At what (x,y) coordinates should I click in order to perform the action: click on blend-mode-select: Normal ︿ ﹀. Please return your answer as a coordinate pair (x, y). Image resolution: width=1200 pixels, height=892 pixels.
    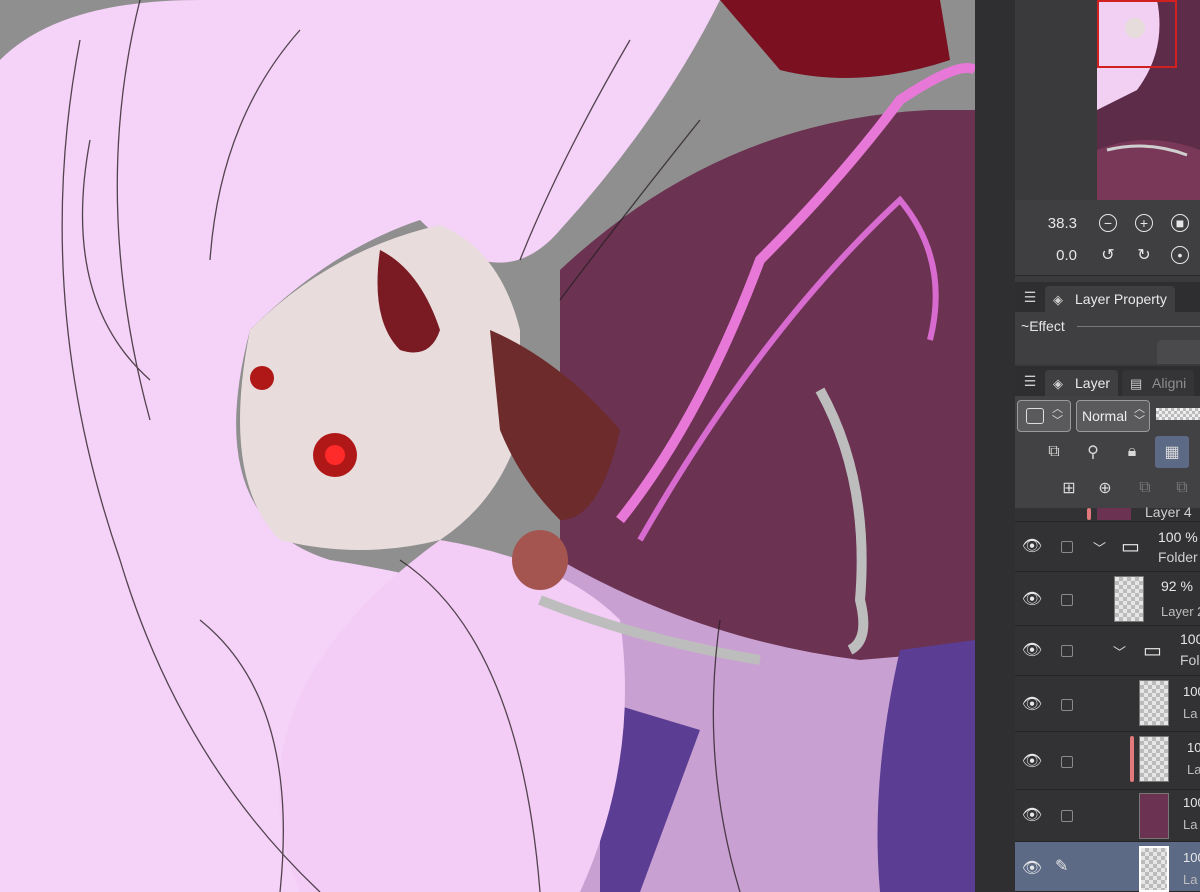
    Looking at the image, I should click on (1113, 416).